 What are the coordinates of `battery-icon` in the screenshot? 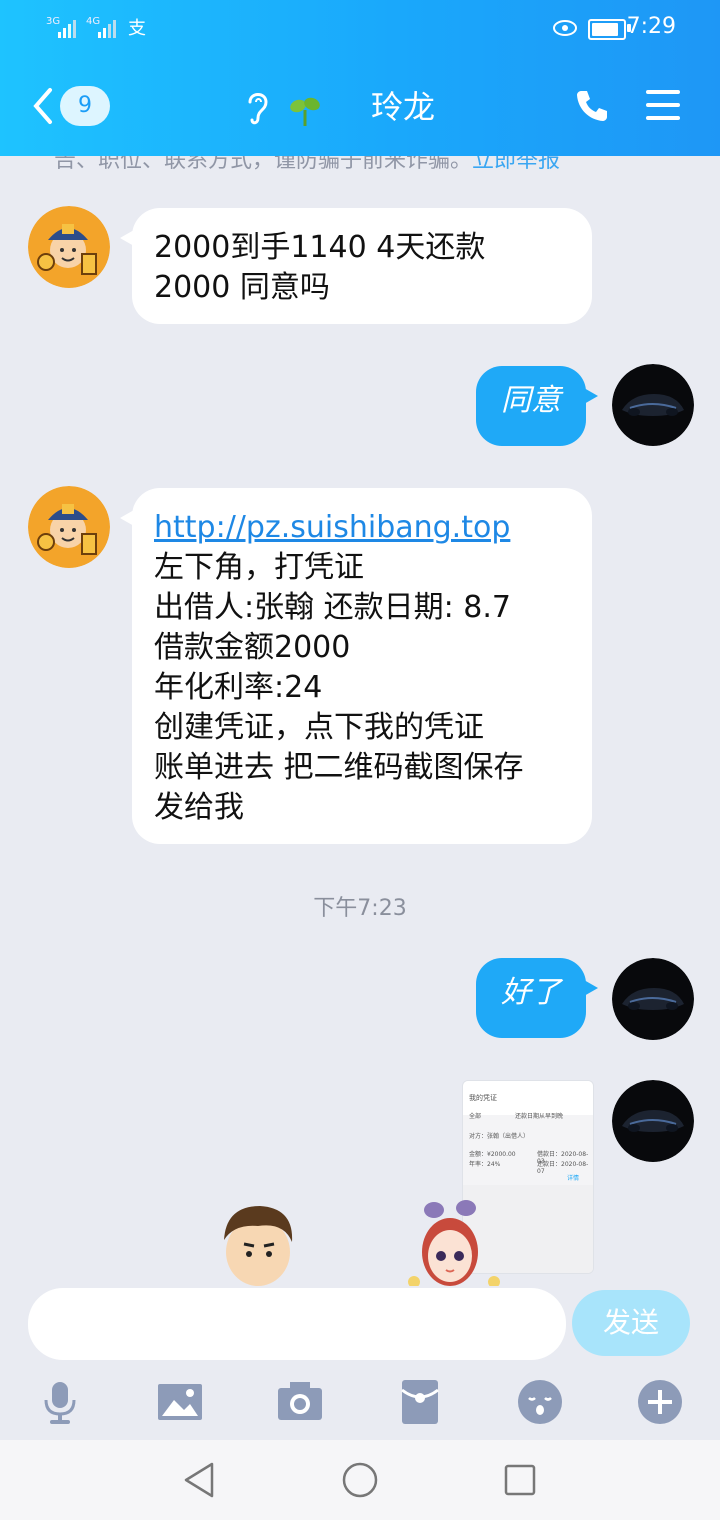 It's located at (607, 29).